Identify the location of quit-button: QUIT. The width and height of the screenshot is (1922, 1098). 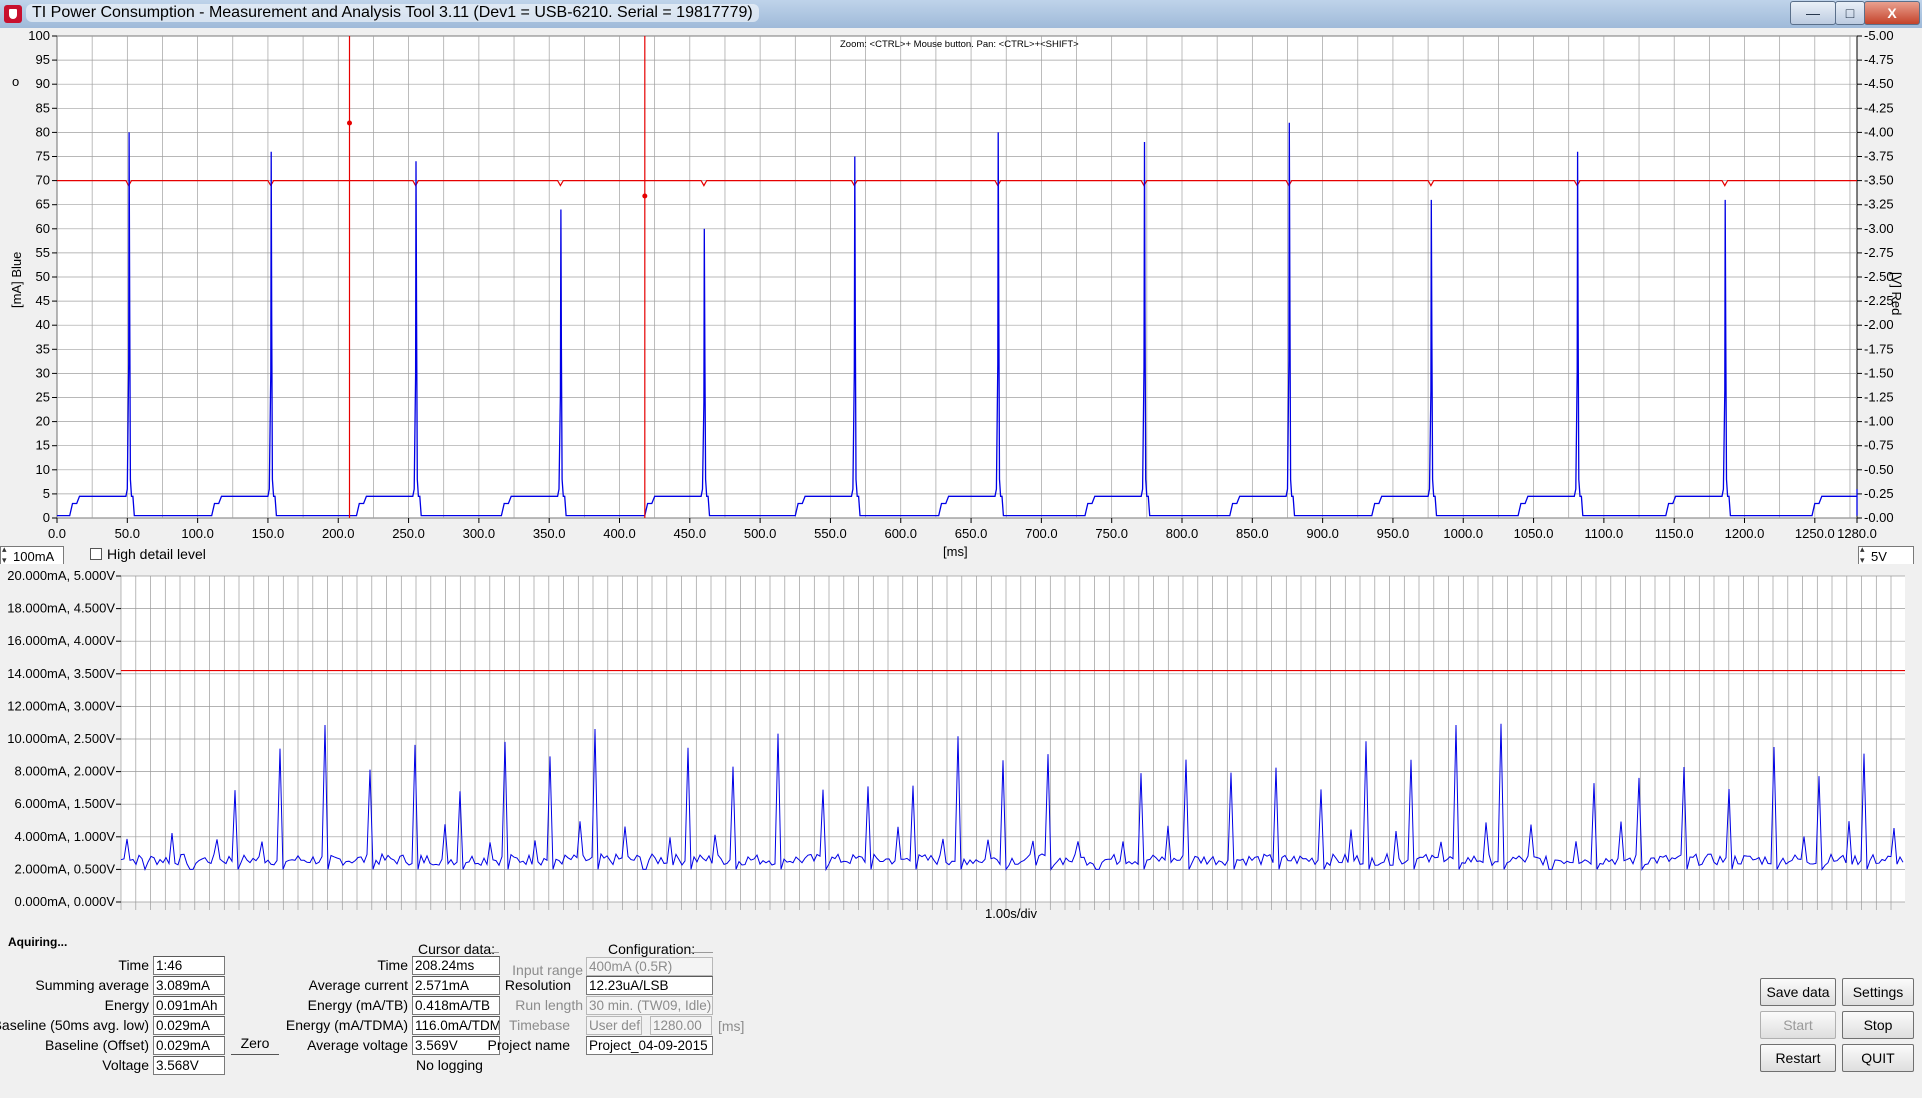
(1878, 1058).